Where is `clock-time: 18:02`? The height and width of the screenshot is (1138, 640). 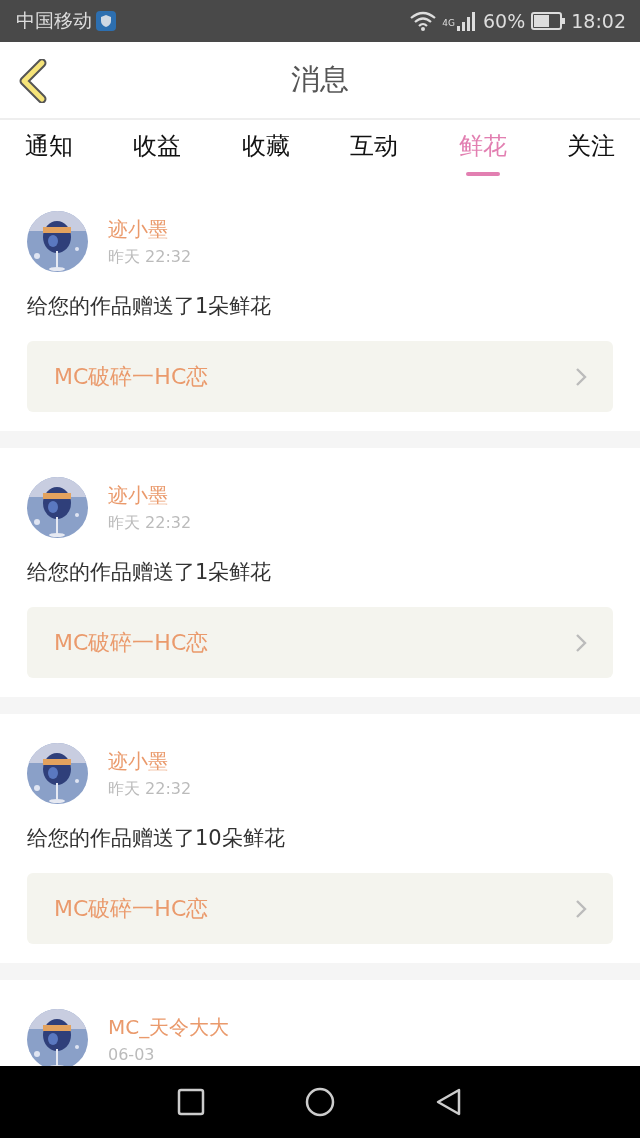
clock-time: 18:02 is located at coordinates (598, 21).